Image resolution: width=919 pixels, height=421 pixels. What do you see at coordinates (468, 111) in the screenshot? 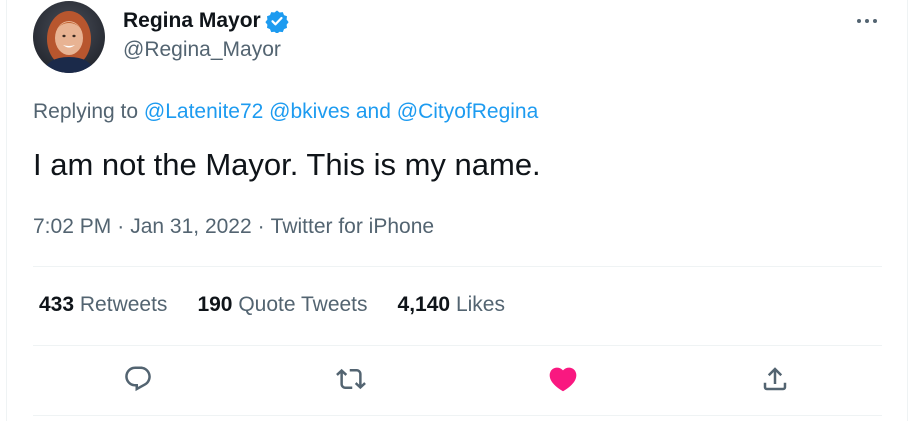
I see `mention-link-cityofregina: @CityofRegina` at bounding box center [468, 111].